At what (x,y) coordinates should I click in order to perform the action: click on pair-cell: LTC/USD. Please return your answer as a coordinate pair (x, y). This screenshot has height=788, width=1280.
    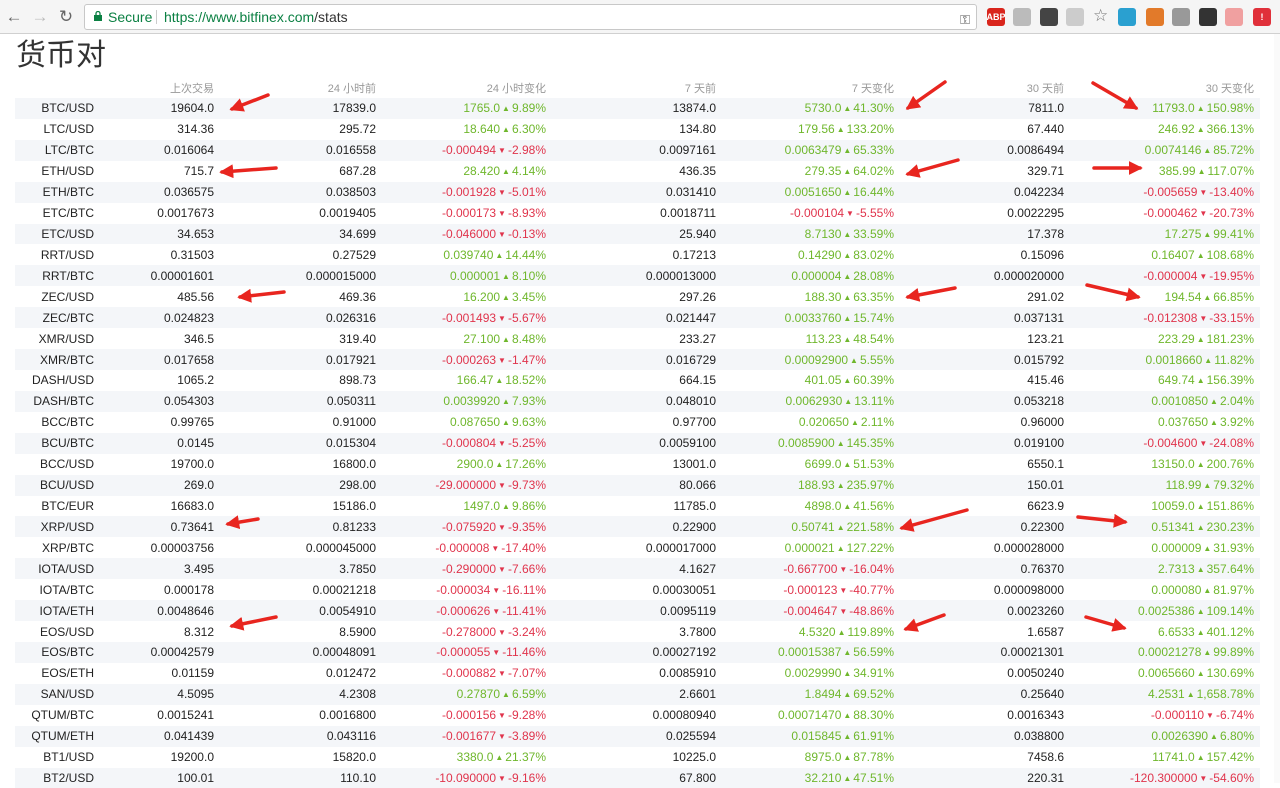
    Looking at the image, I should click on (57, 129).